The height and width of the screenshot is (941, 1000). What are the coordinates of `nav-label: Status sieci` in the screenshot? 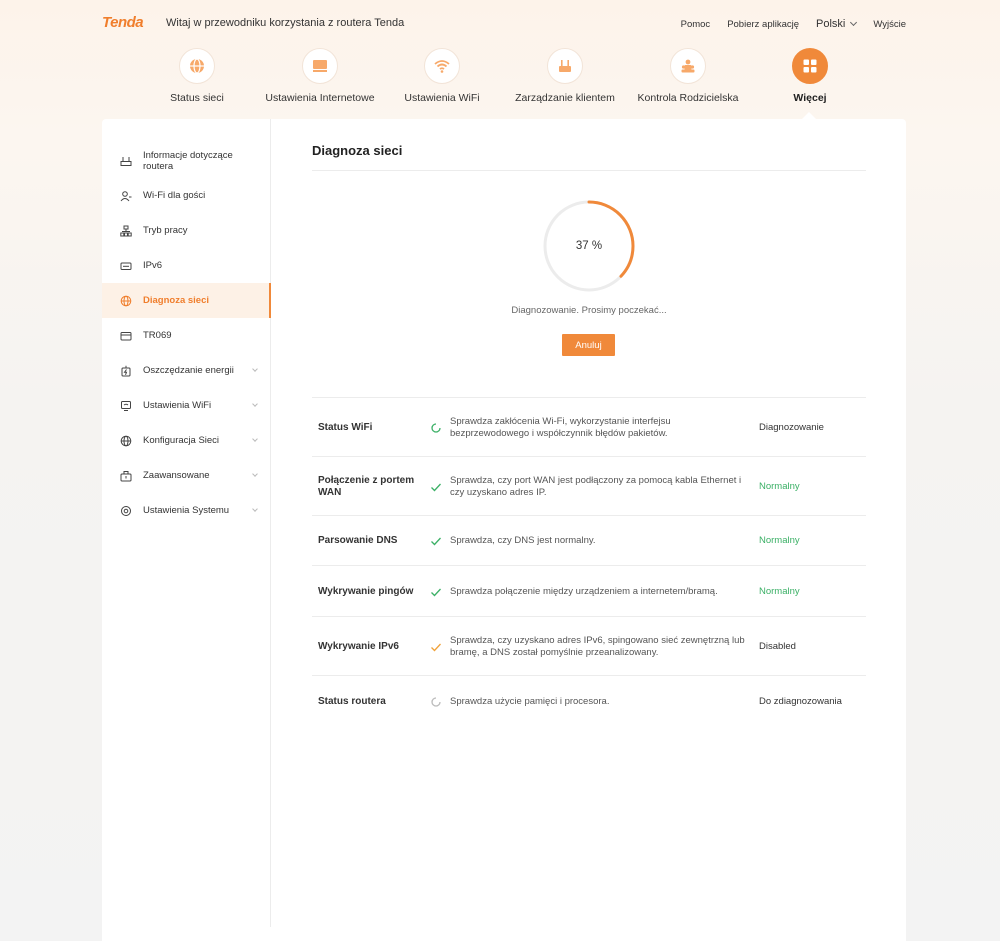 It's located at (197, 98).